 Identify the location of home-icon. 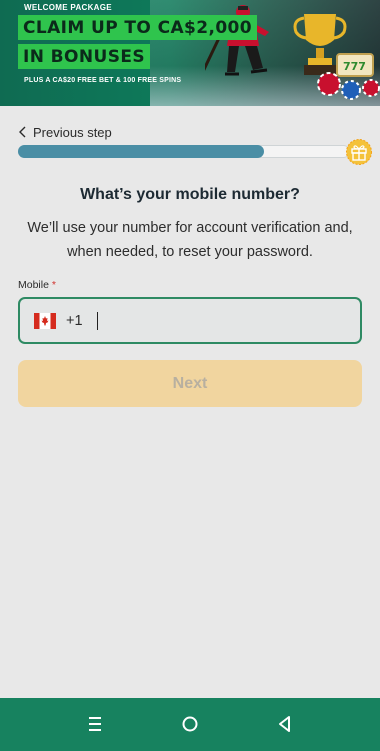
(190, 724).